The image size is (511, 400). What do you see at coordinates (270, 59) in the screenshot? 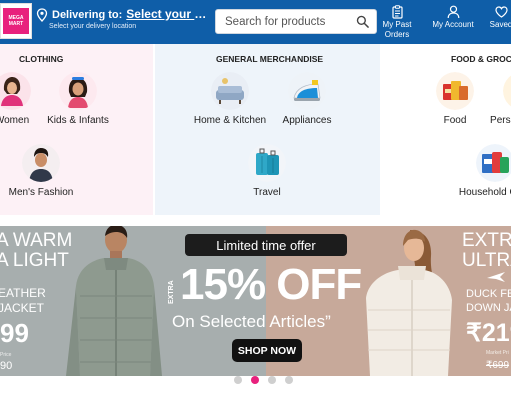
I see `general-merchandise-title: GENERAL MERCHANDISE` at bounding box center [270, 59].